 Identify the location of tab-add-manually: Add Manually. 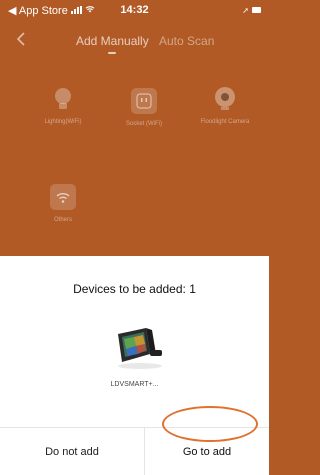
(112, 41).